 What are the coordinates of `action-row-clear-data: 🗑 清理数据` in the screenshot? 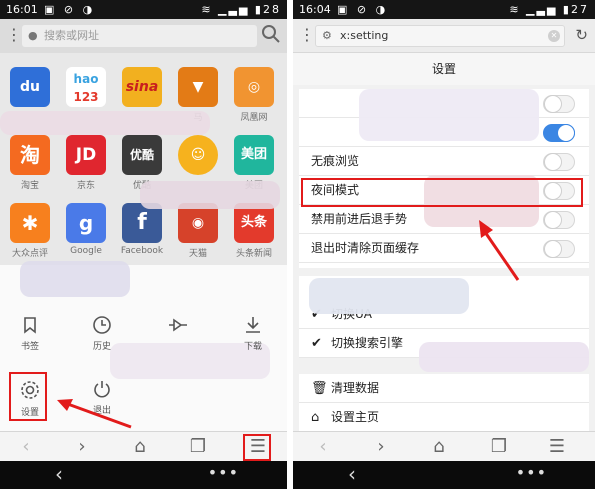 It's located at (444, 388).